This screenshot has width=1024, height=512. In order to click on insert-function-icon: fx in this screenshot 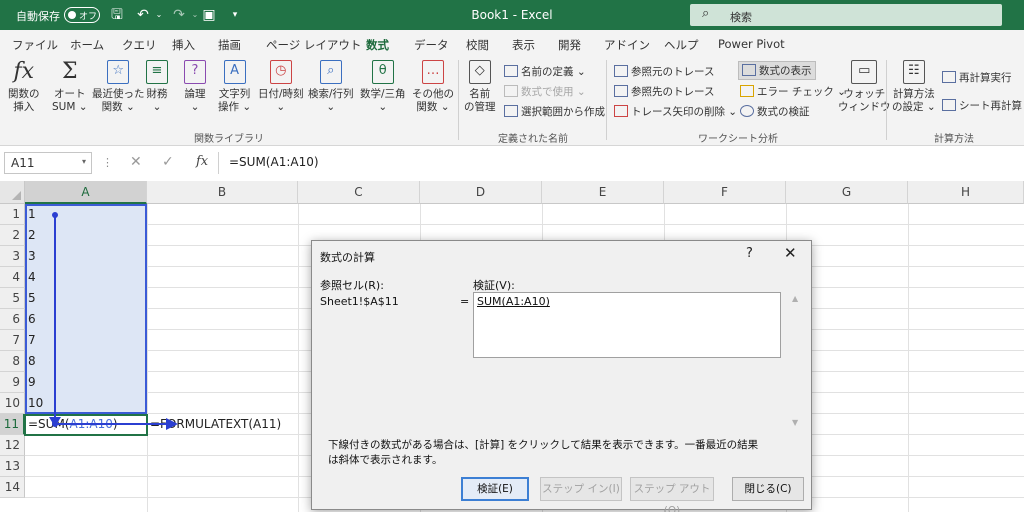, I will do `click(202, 161)`.